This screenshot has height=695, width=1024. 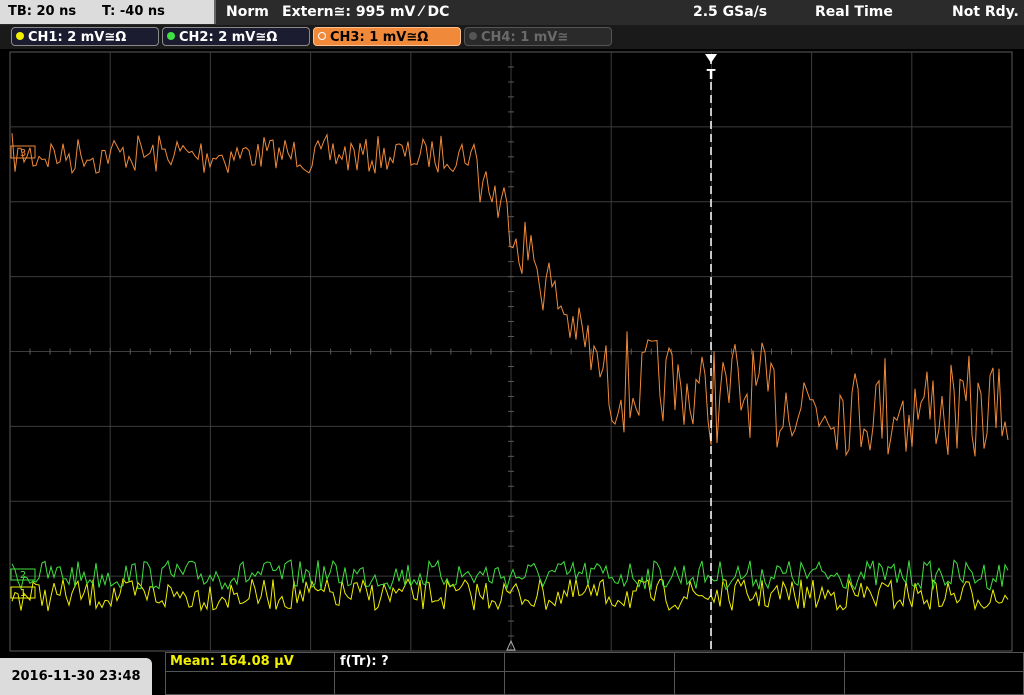 I want to click on ch1-indicator-icon, so click(x=20, y=36).